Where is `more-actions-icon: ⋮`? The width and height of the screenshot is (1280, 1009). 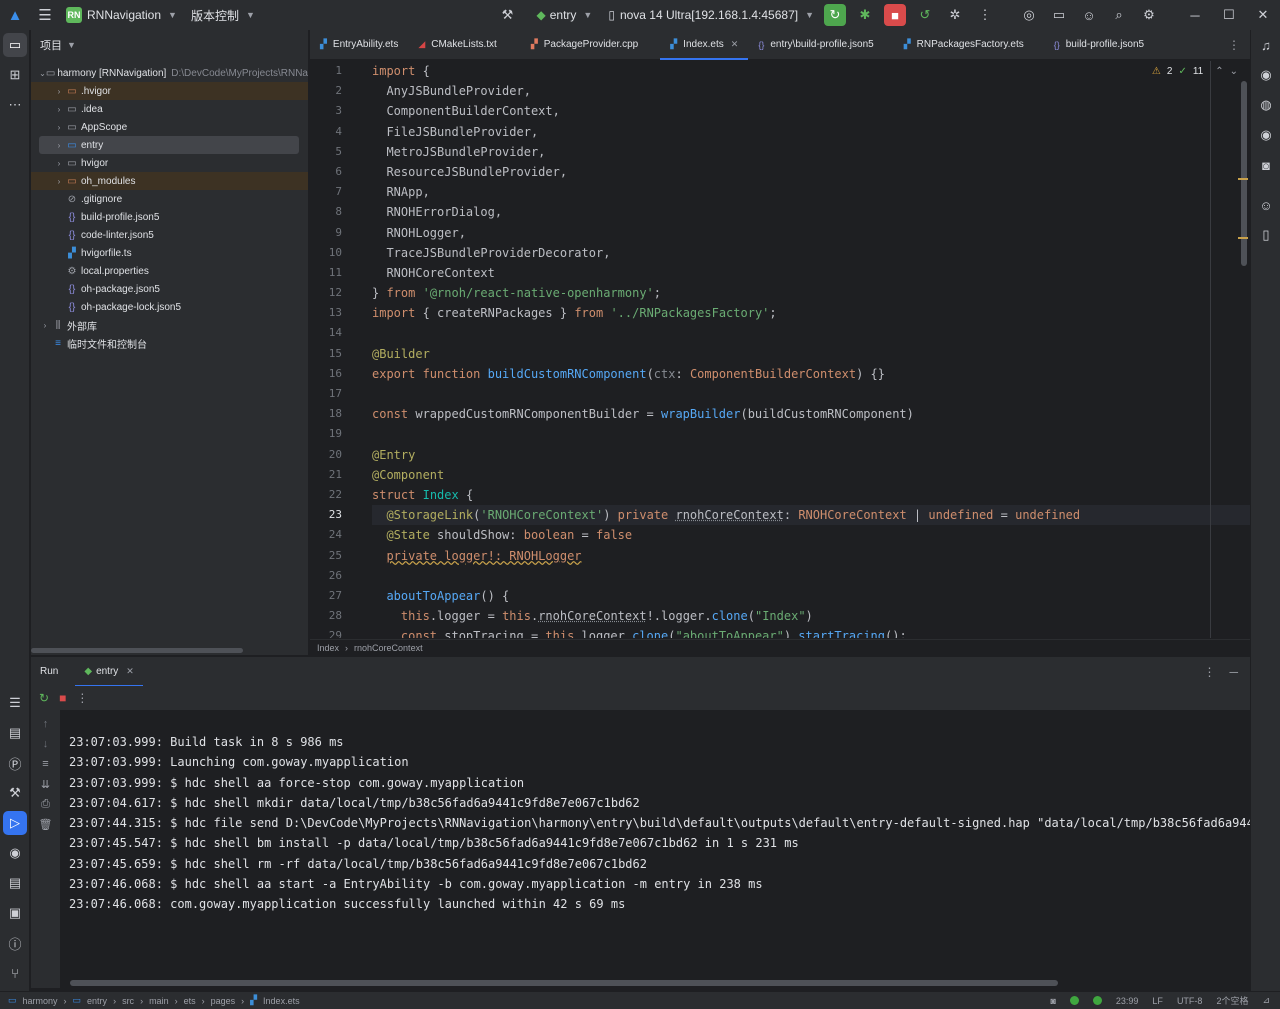
more-actions-icon: ⋮ is located at coordinates (985, 15).